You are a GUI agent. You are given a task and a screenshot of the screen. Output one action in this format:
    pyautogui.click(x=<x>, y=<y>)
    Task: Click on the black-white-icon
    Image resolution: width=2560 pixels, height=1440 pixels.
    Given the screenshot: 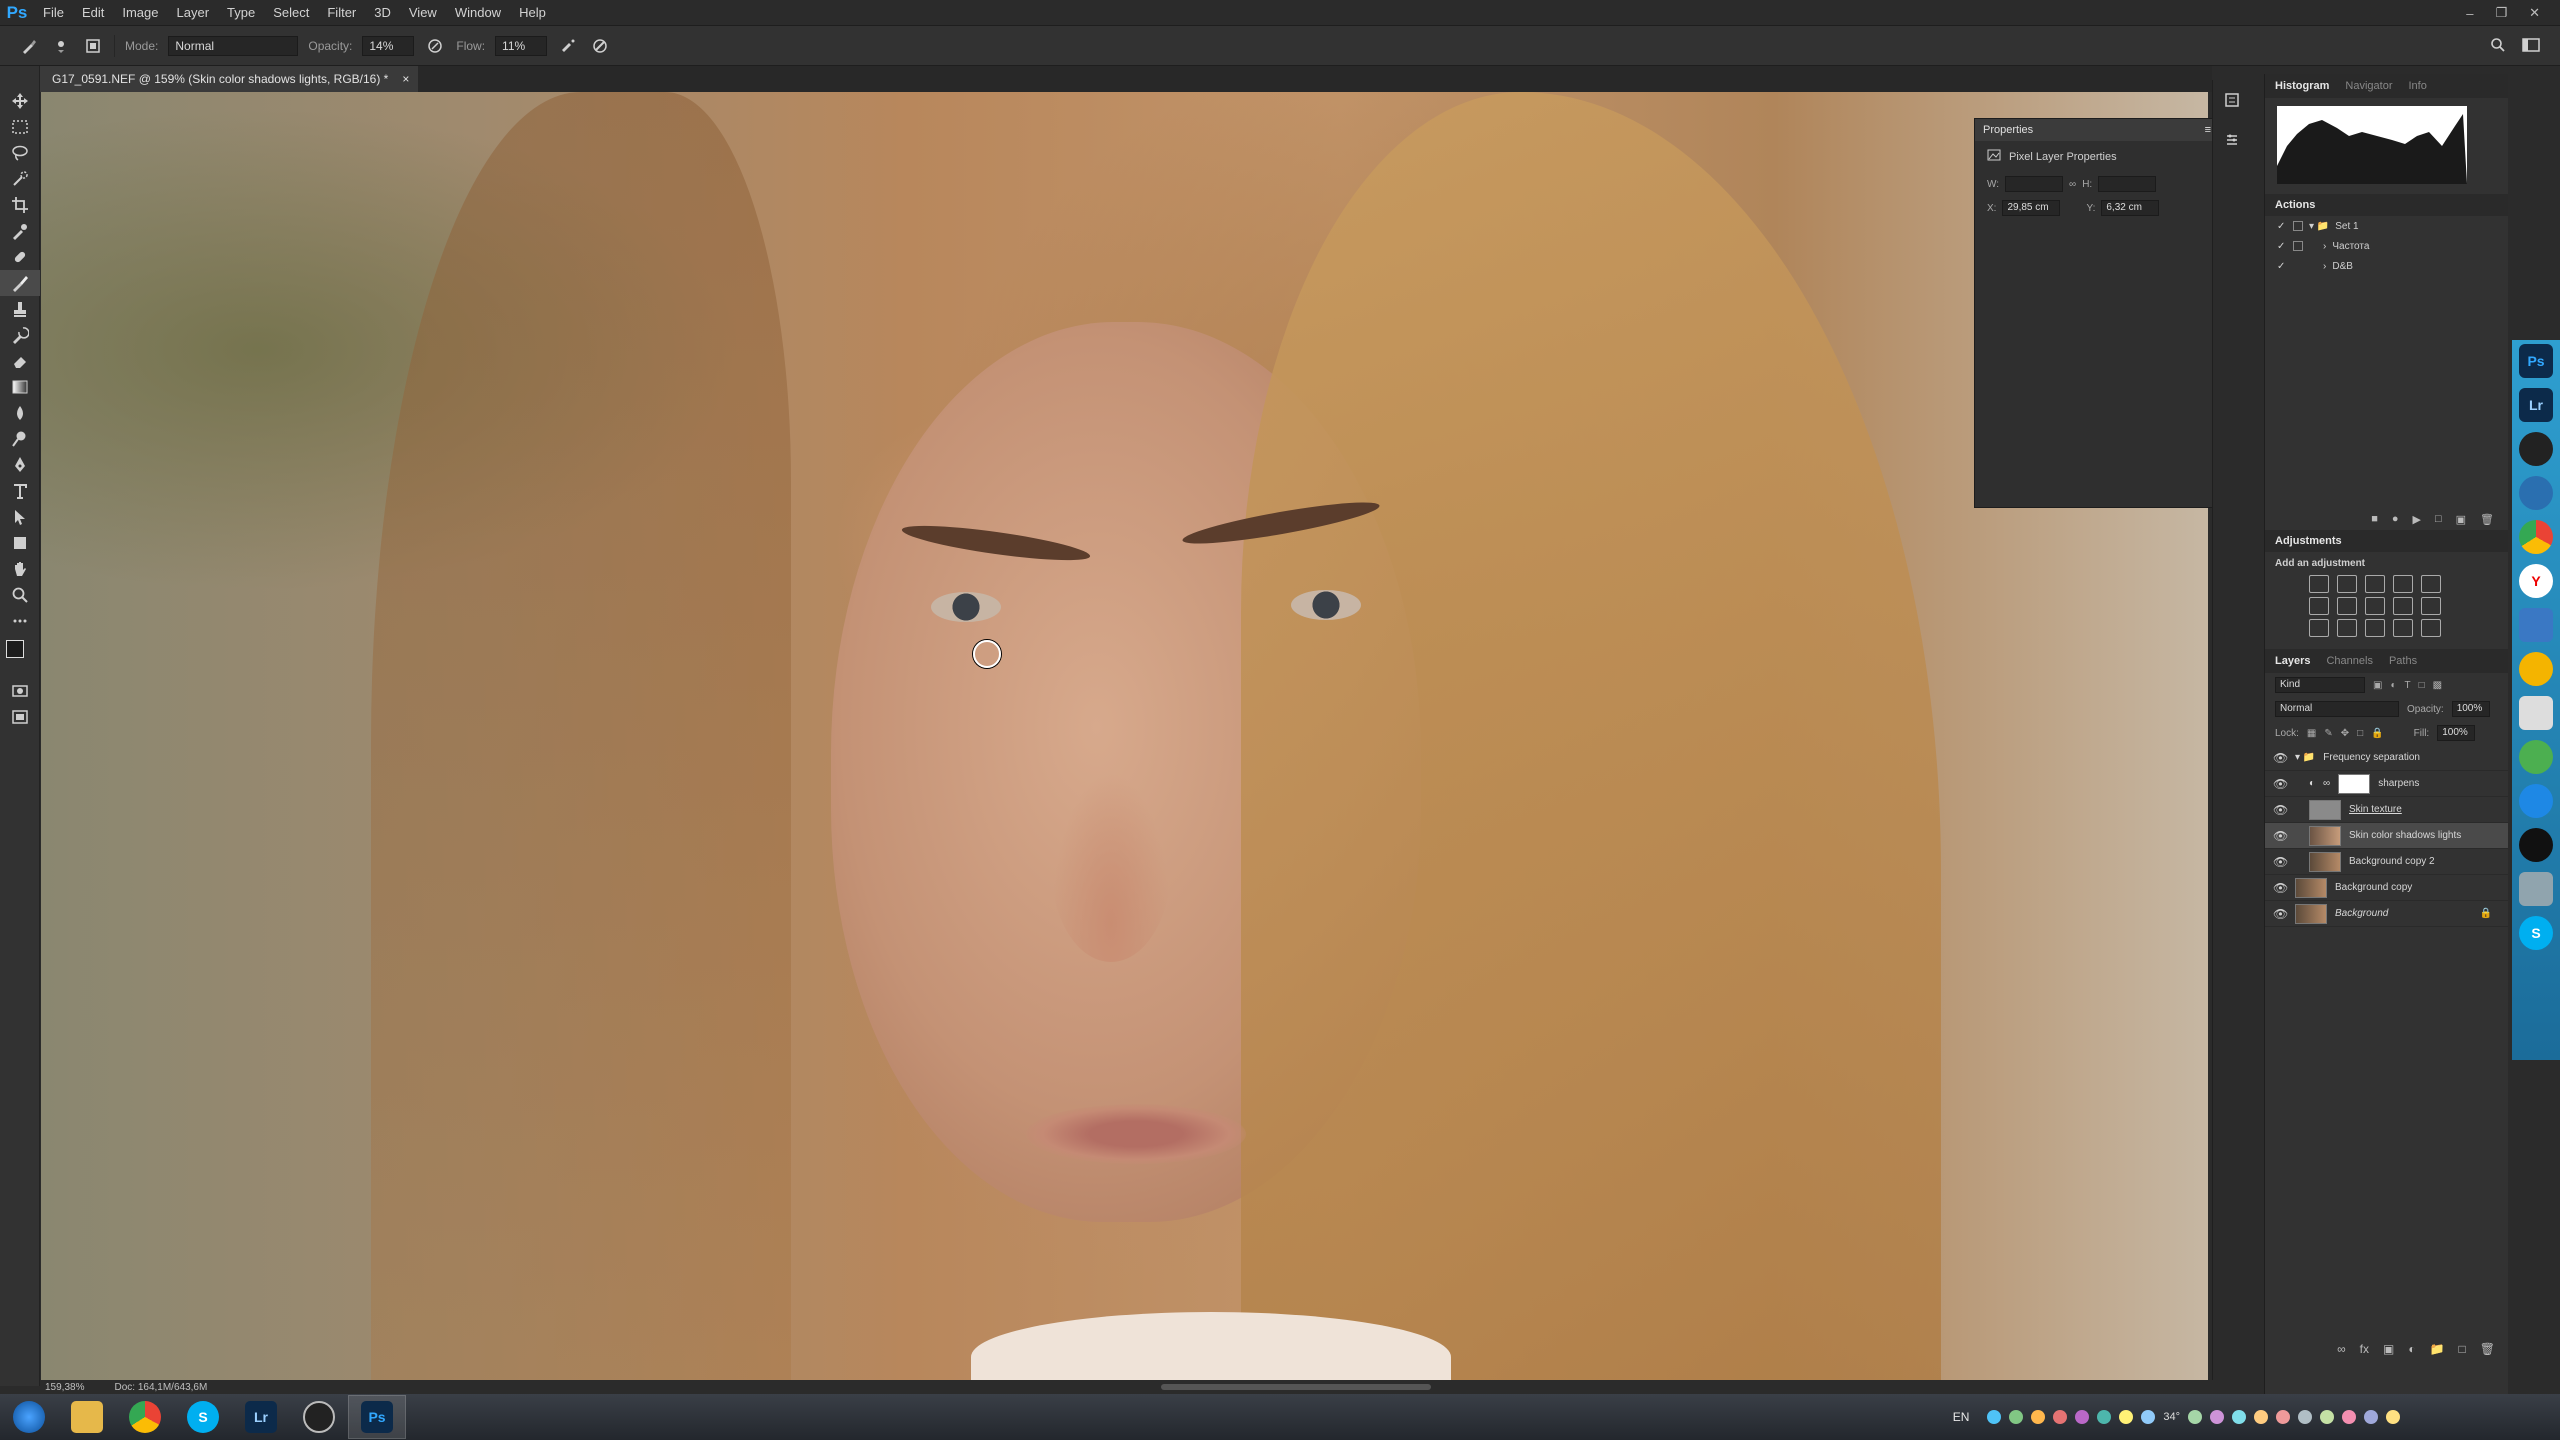 What is the action you would take?
    pyautogui.click(x=2375, y=606)
    